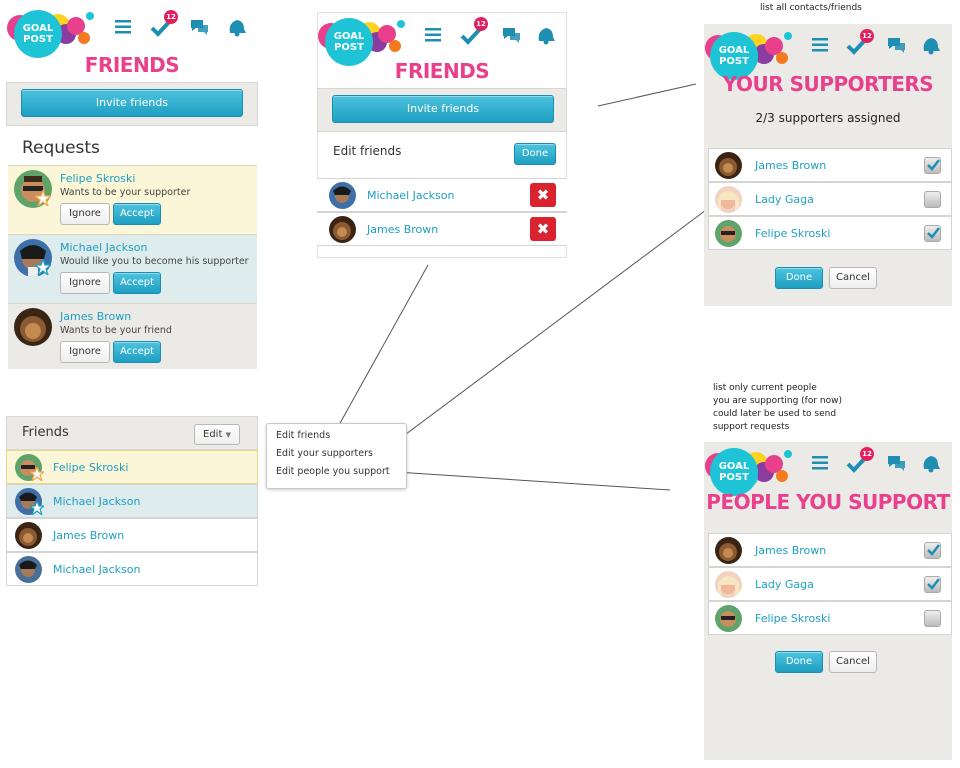  What do you see at coordinates (333, 471) in the screenshot?
I see `menu-item-edit-people-you-support: Edit people you support` at bounding box center [333, 471].